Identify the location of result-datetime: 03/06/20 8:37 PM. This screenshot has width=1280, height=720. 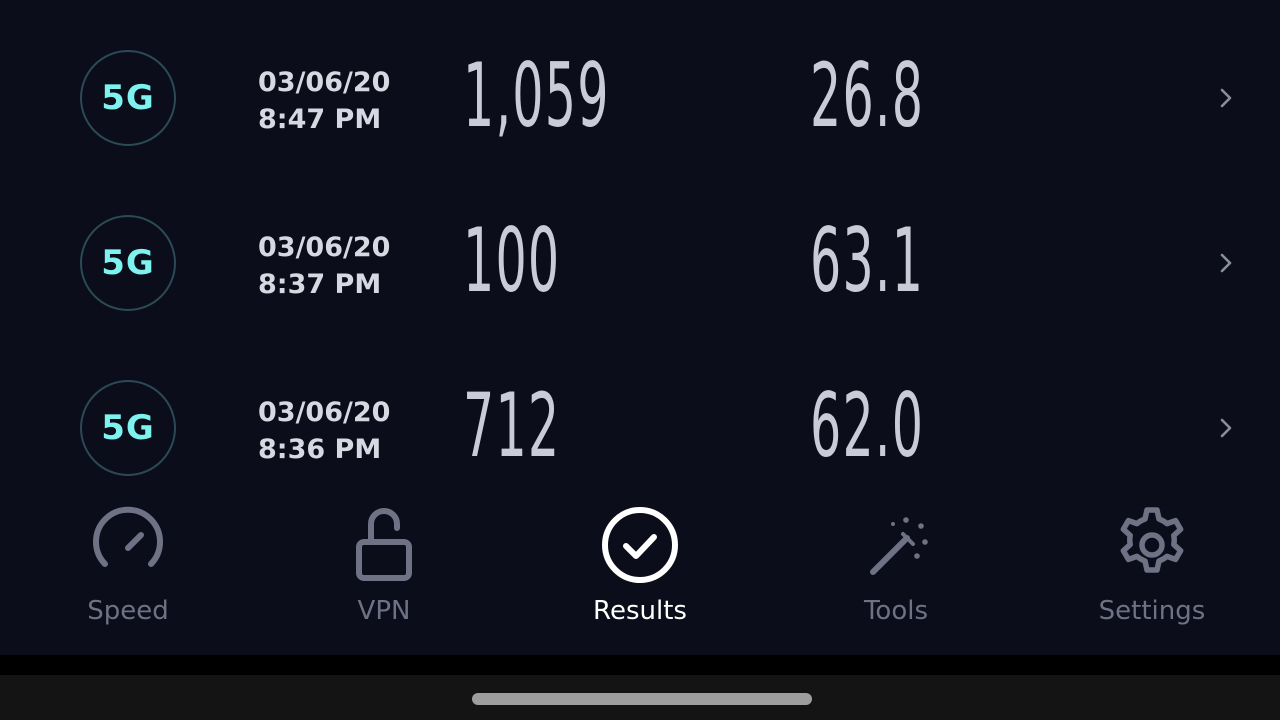
(324, 266).